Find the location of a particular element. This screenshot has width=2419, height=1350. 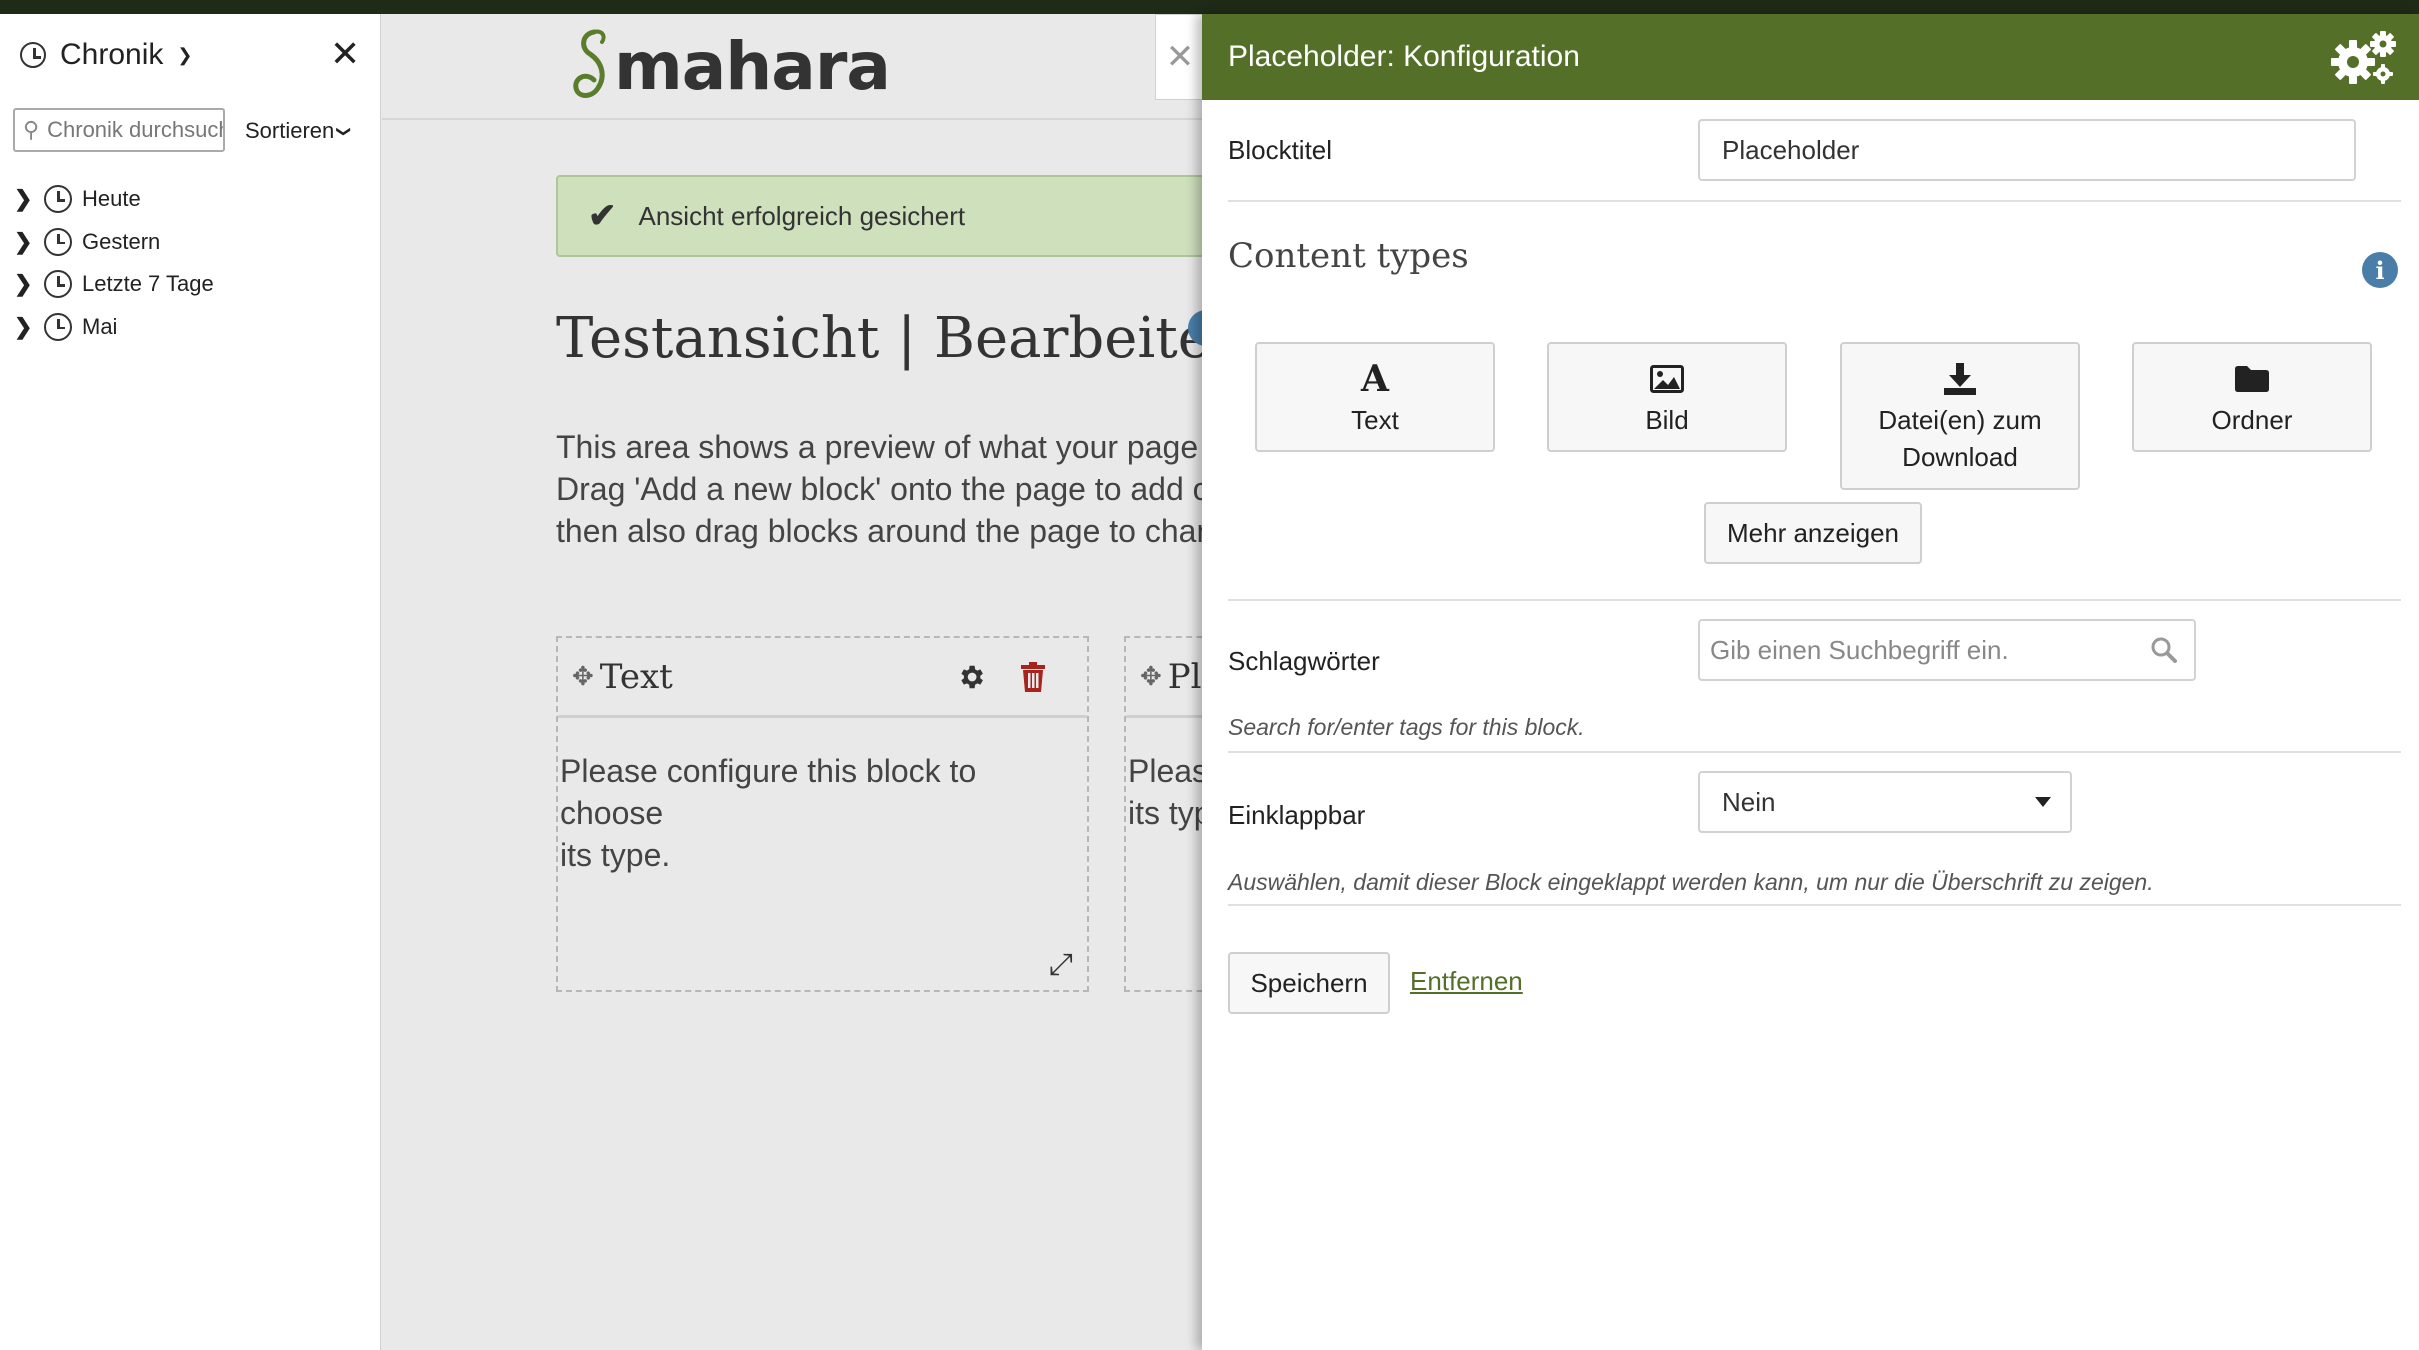

content-type-text-button: A Text is located at coordinates (1375, 397).